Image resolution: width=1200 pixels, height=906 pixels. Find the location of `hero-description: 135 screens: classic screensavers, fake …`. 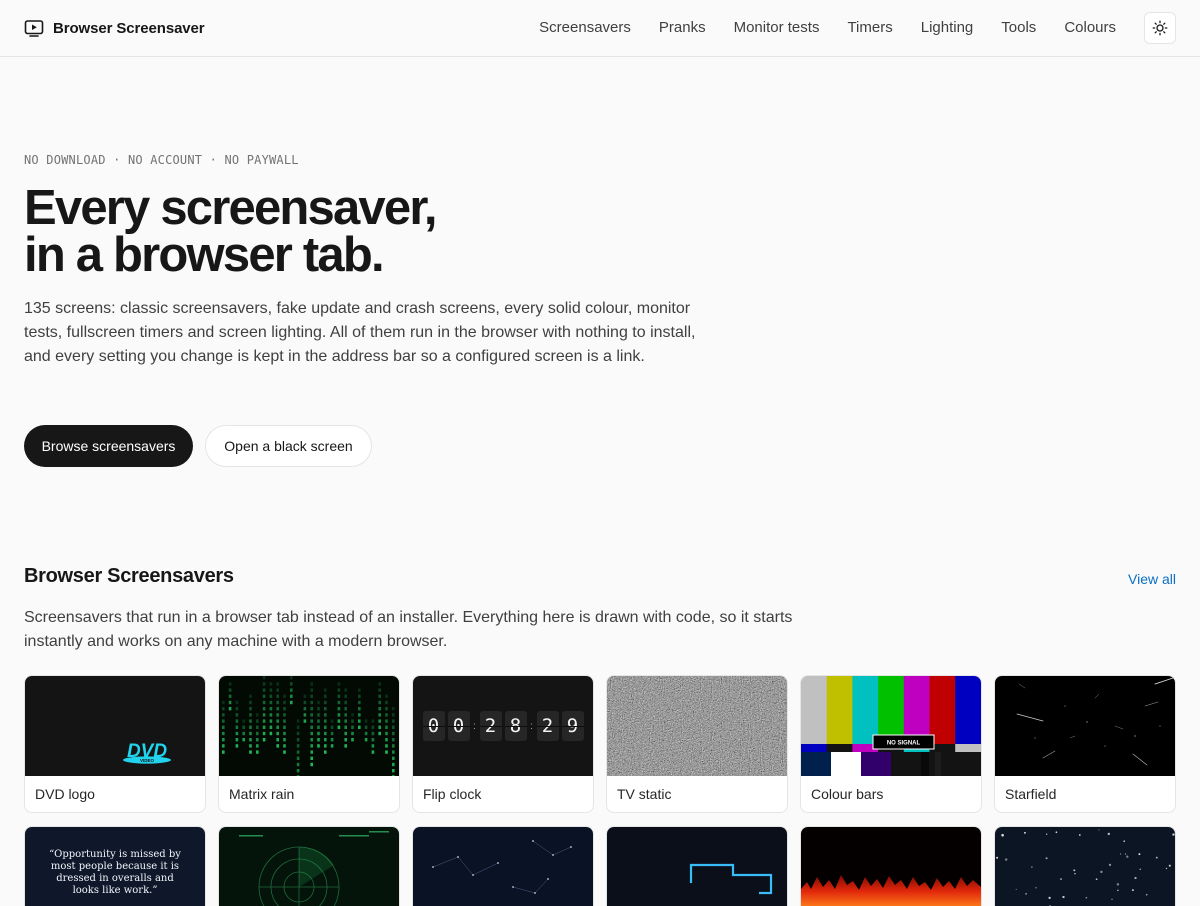

hero-description: 135 screens: classic screensavers, fake … is located at coordinates (360, 332).